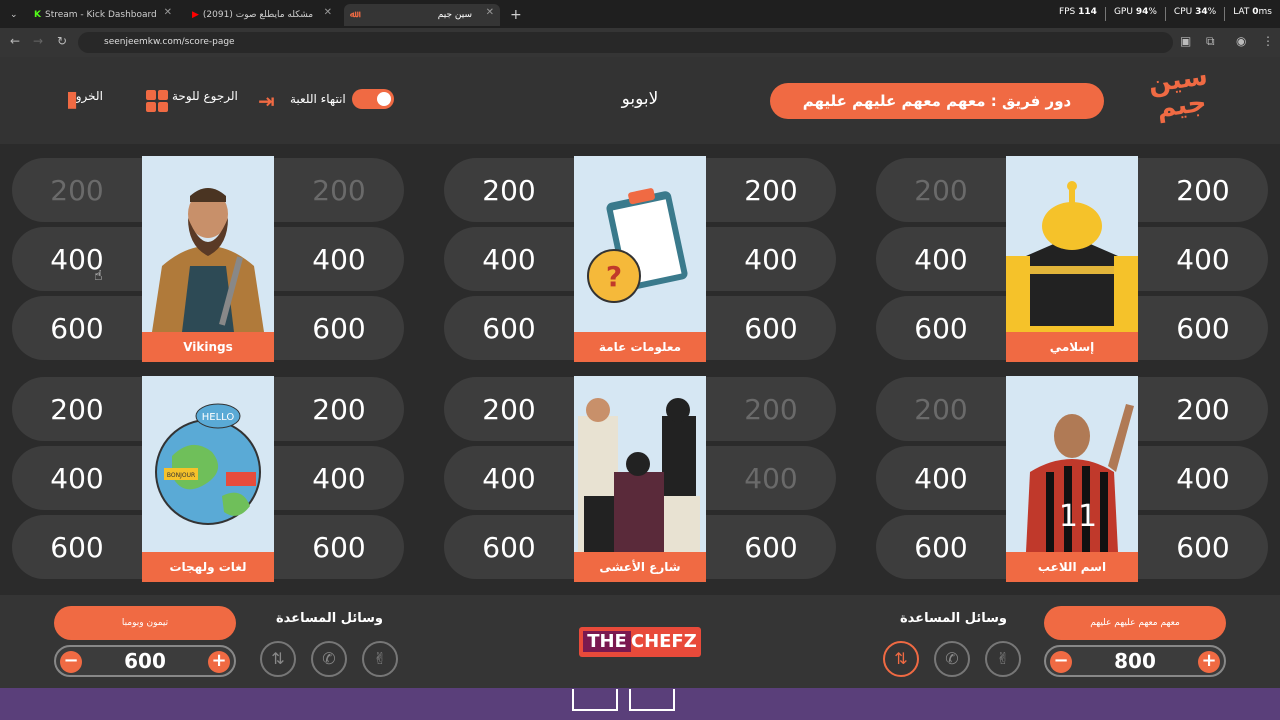  What do you see at coordinates (422, 15) in the screenshot?
I see `tab-seenjeem: ﷲ سين جيم ✕` at bounding box center [422, 15].